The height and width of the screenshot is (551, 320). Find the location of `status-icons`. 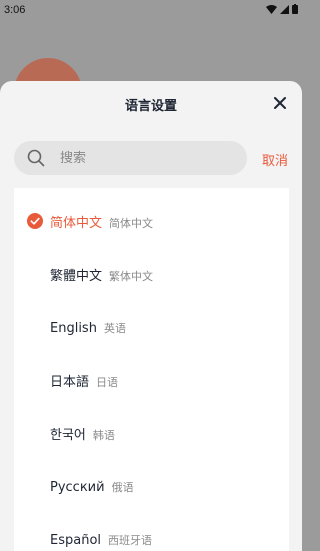

status-icons is located at coordinates (282, 9).